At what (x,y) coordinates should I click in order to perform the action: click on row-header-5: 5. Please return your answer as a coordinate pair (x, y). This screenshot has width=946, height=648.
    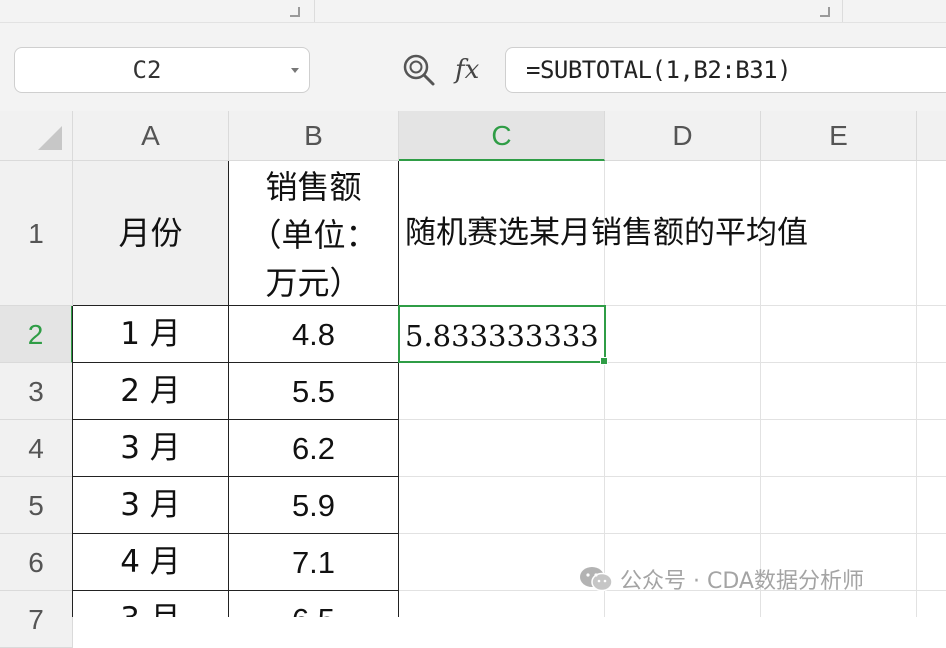
    Looking at the image, I should click on (36, 505).